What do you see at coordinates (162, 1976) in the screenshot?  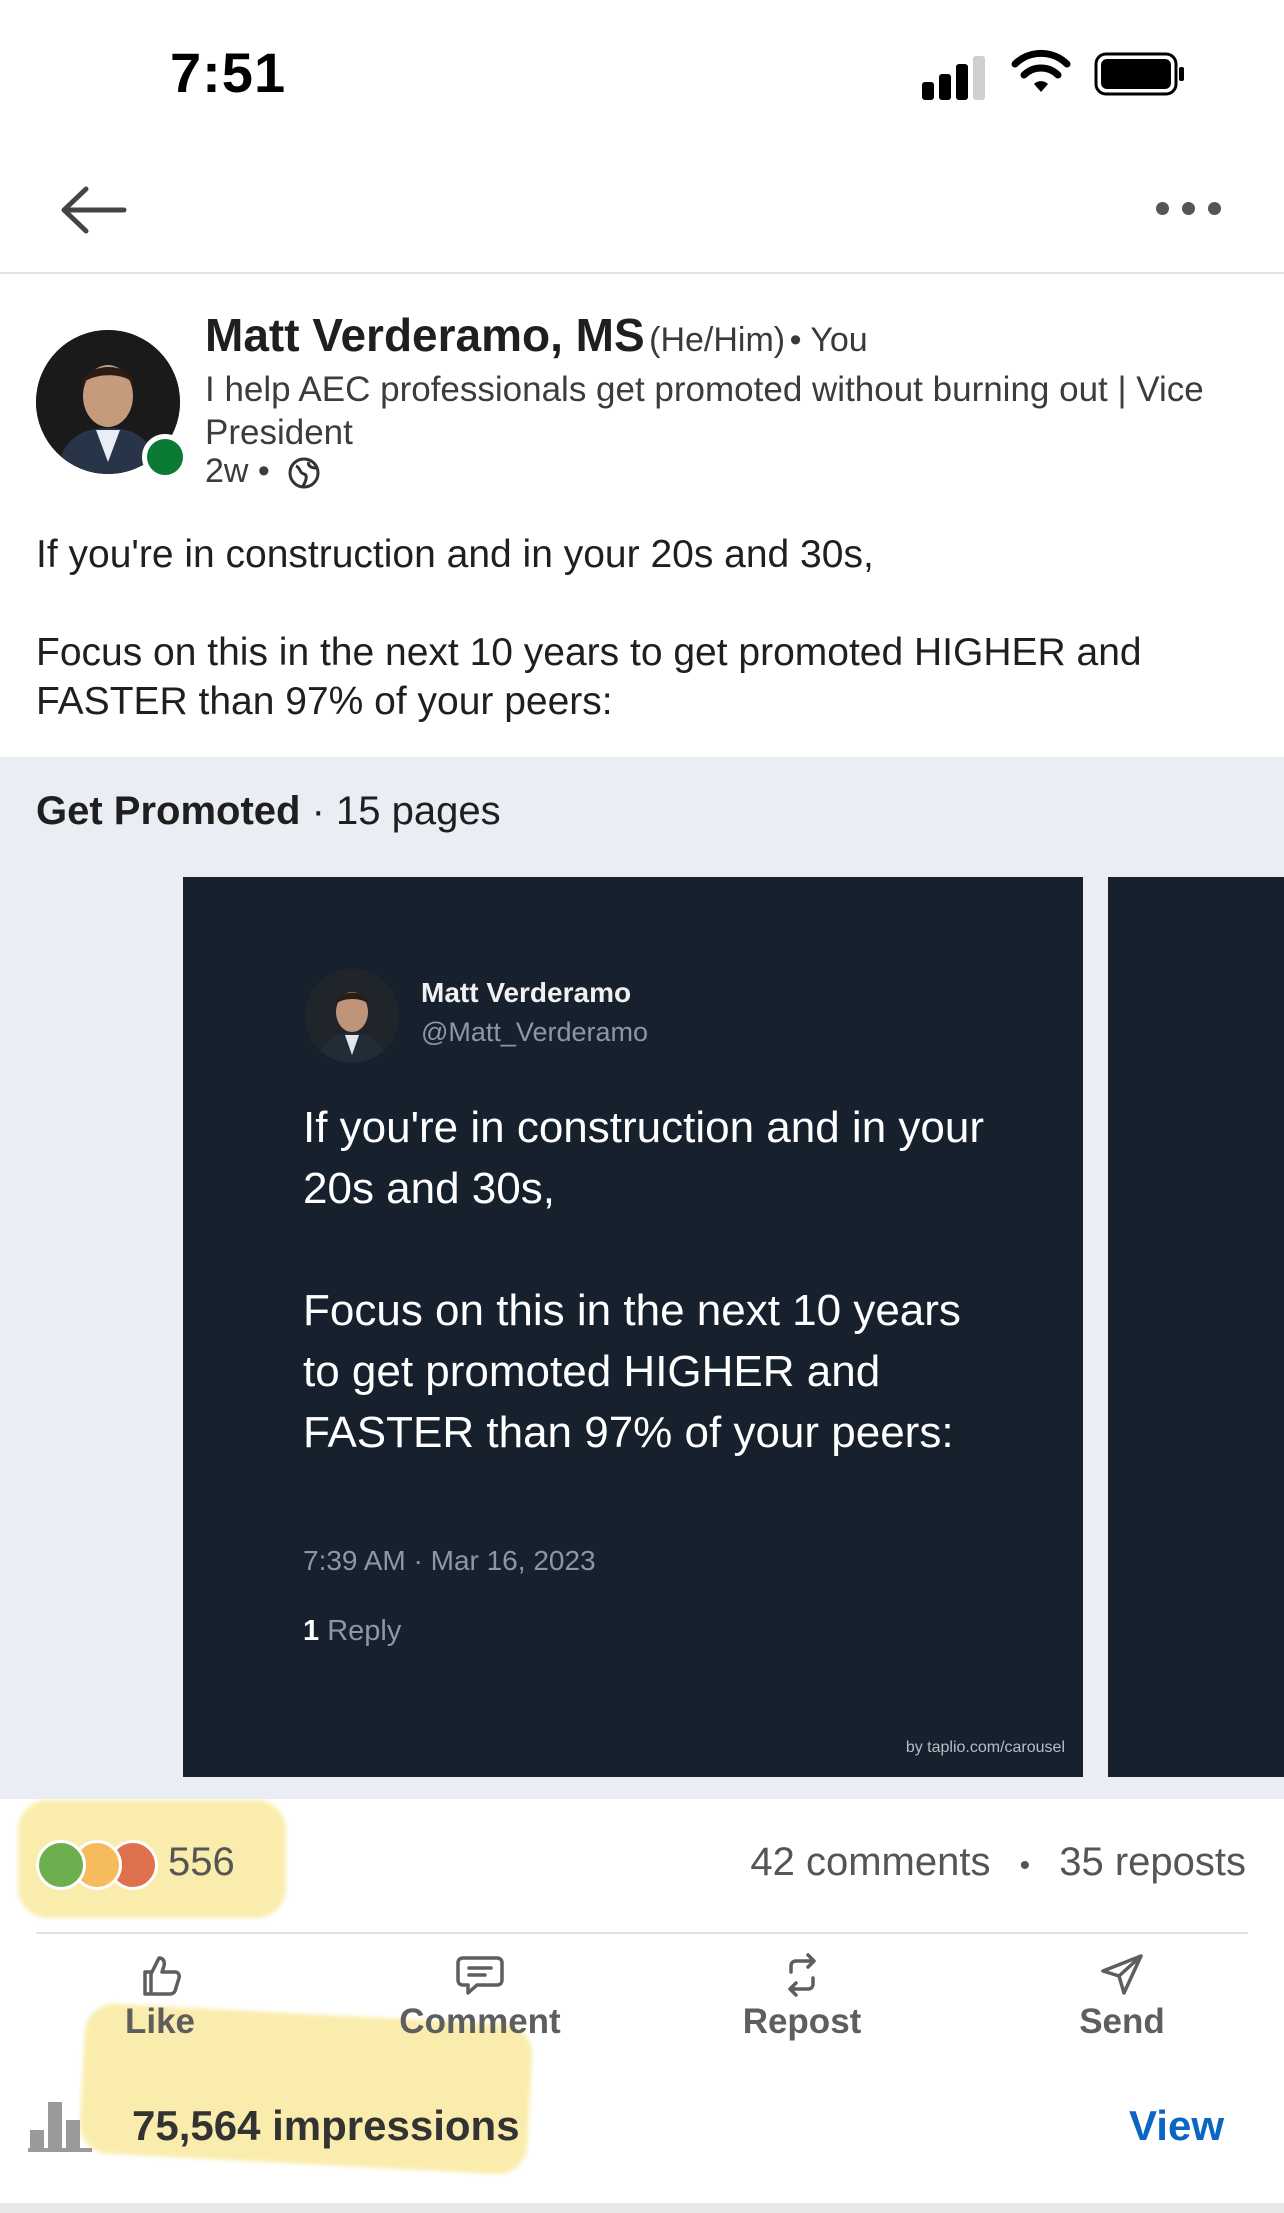 I see `thumbs-up-icon` at bounding box center [162, 1976].